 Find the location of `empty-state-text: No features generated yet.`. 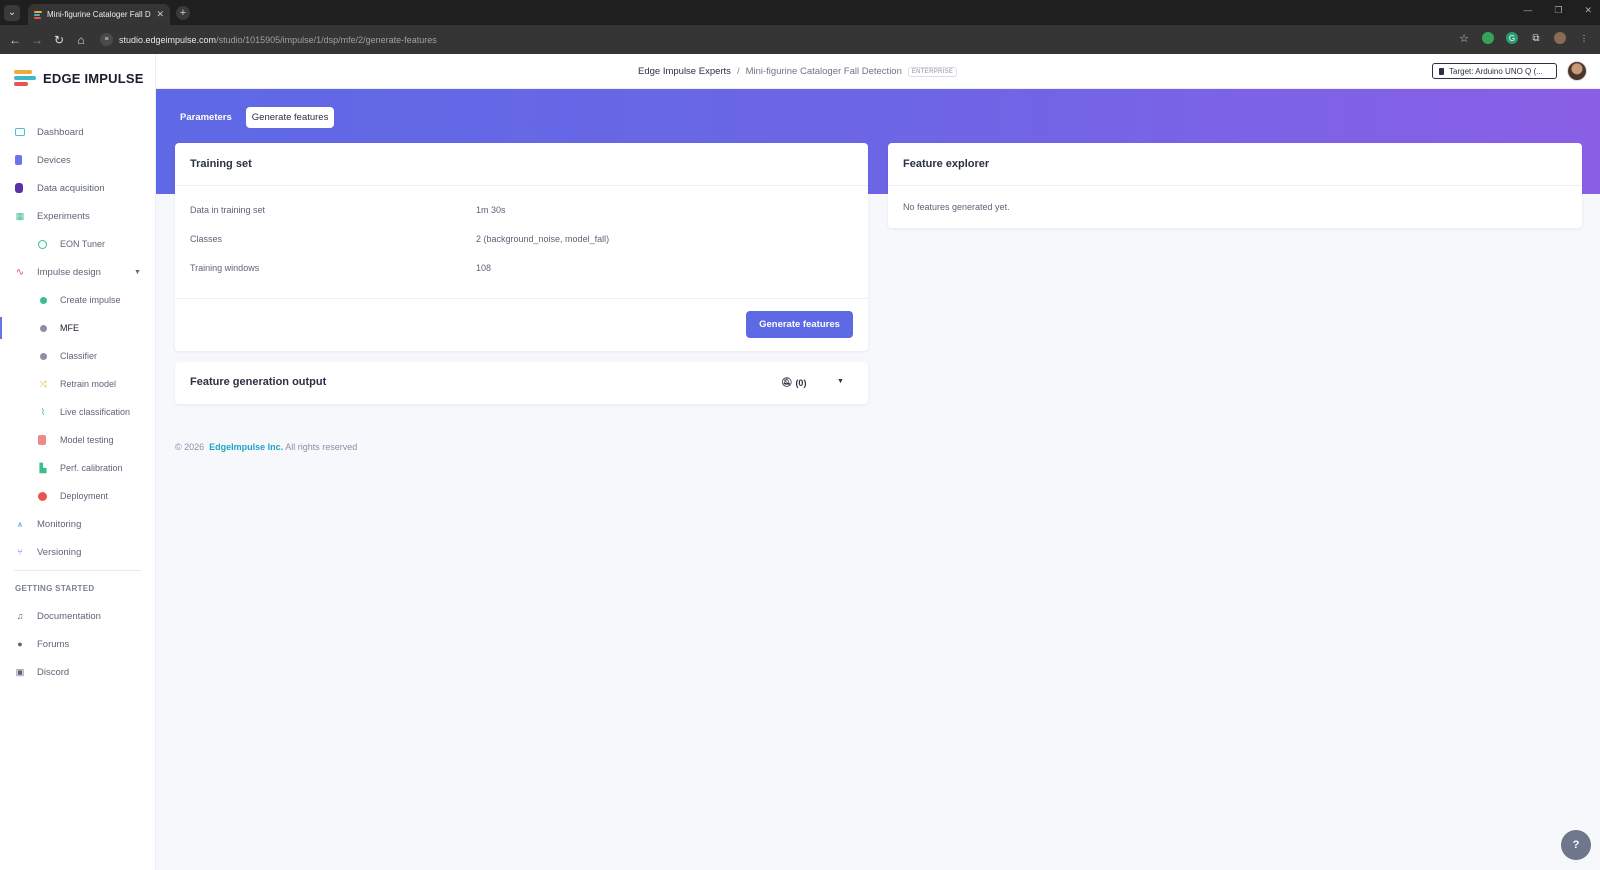

empty-state-text: No features generated yet. is located at coordinates (956, 207).